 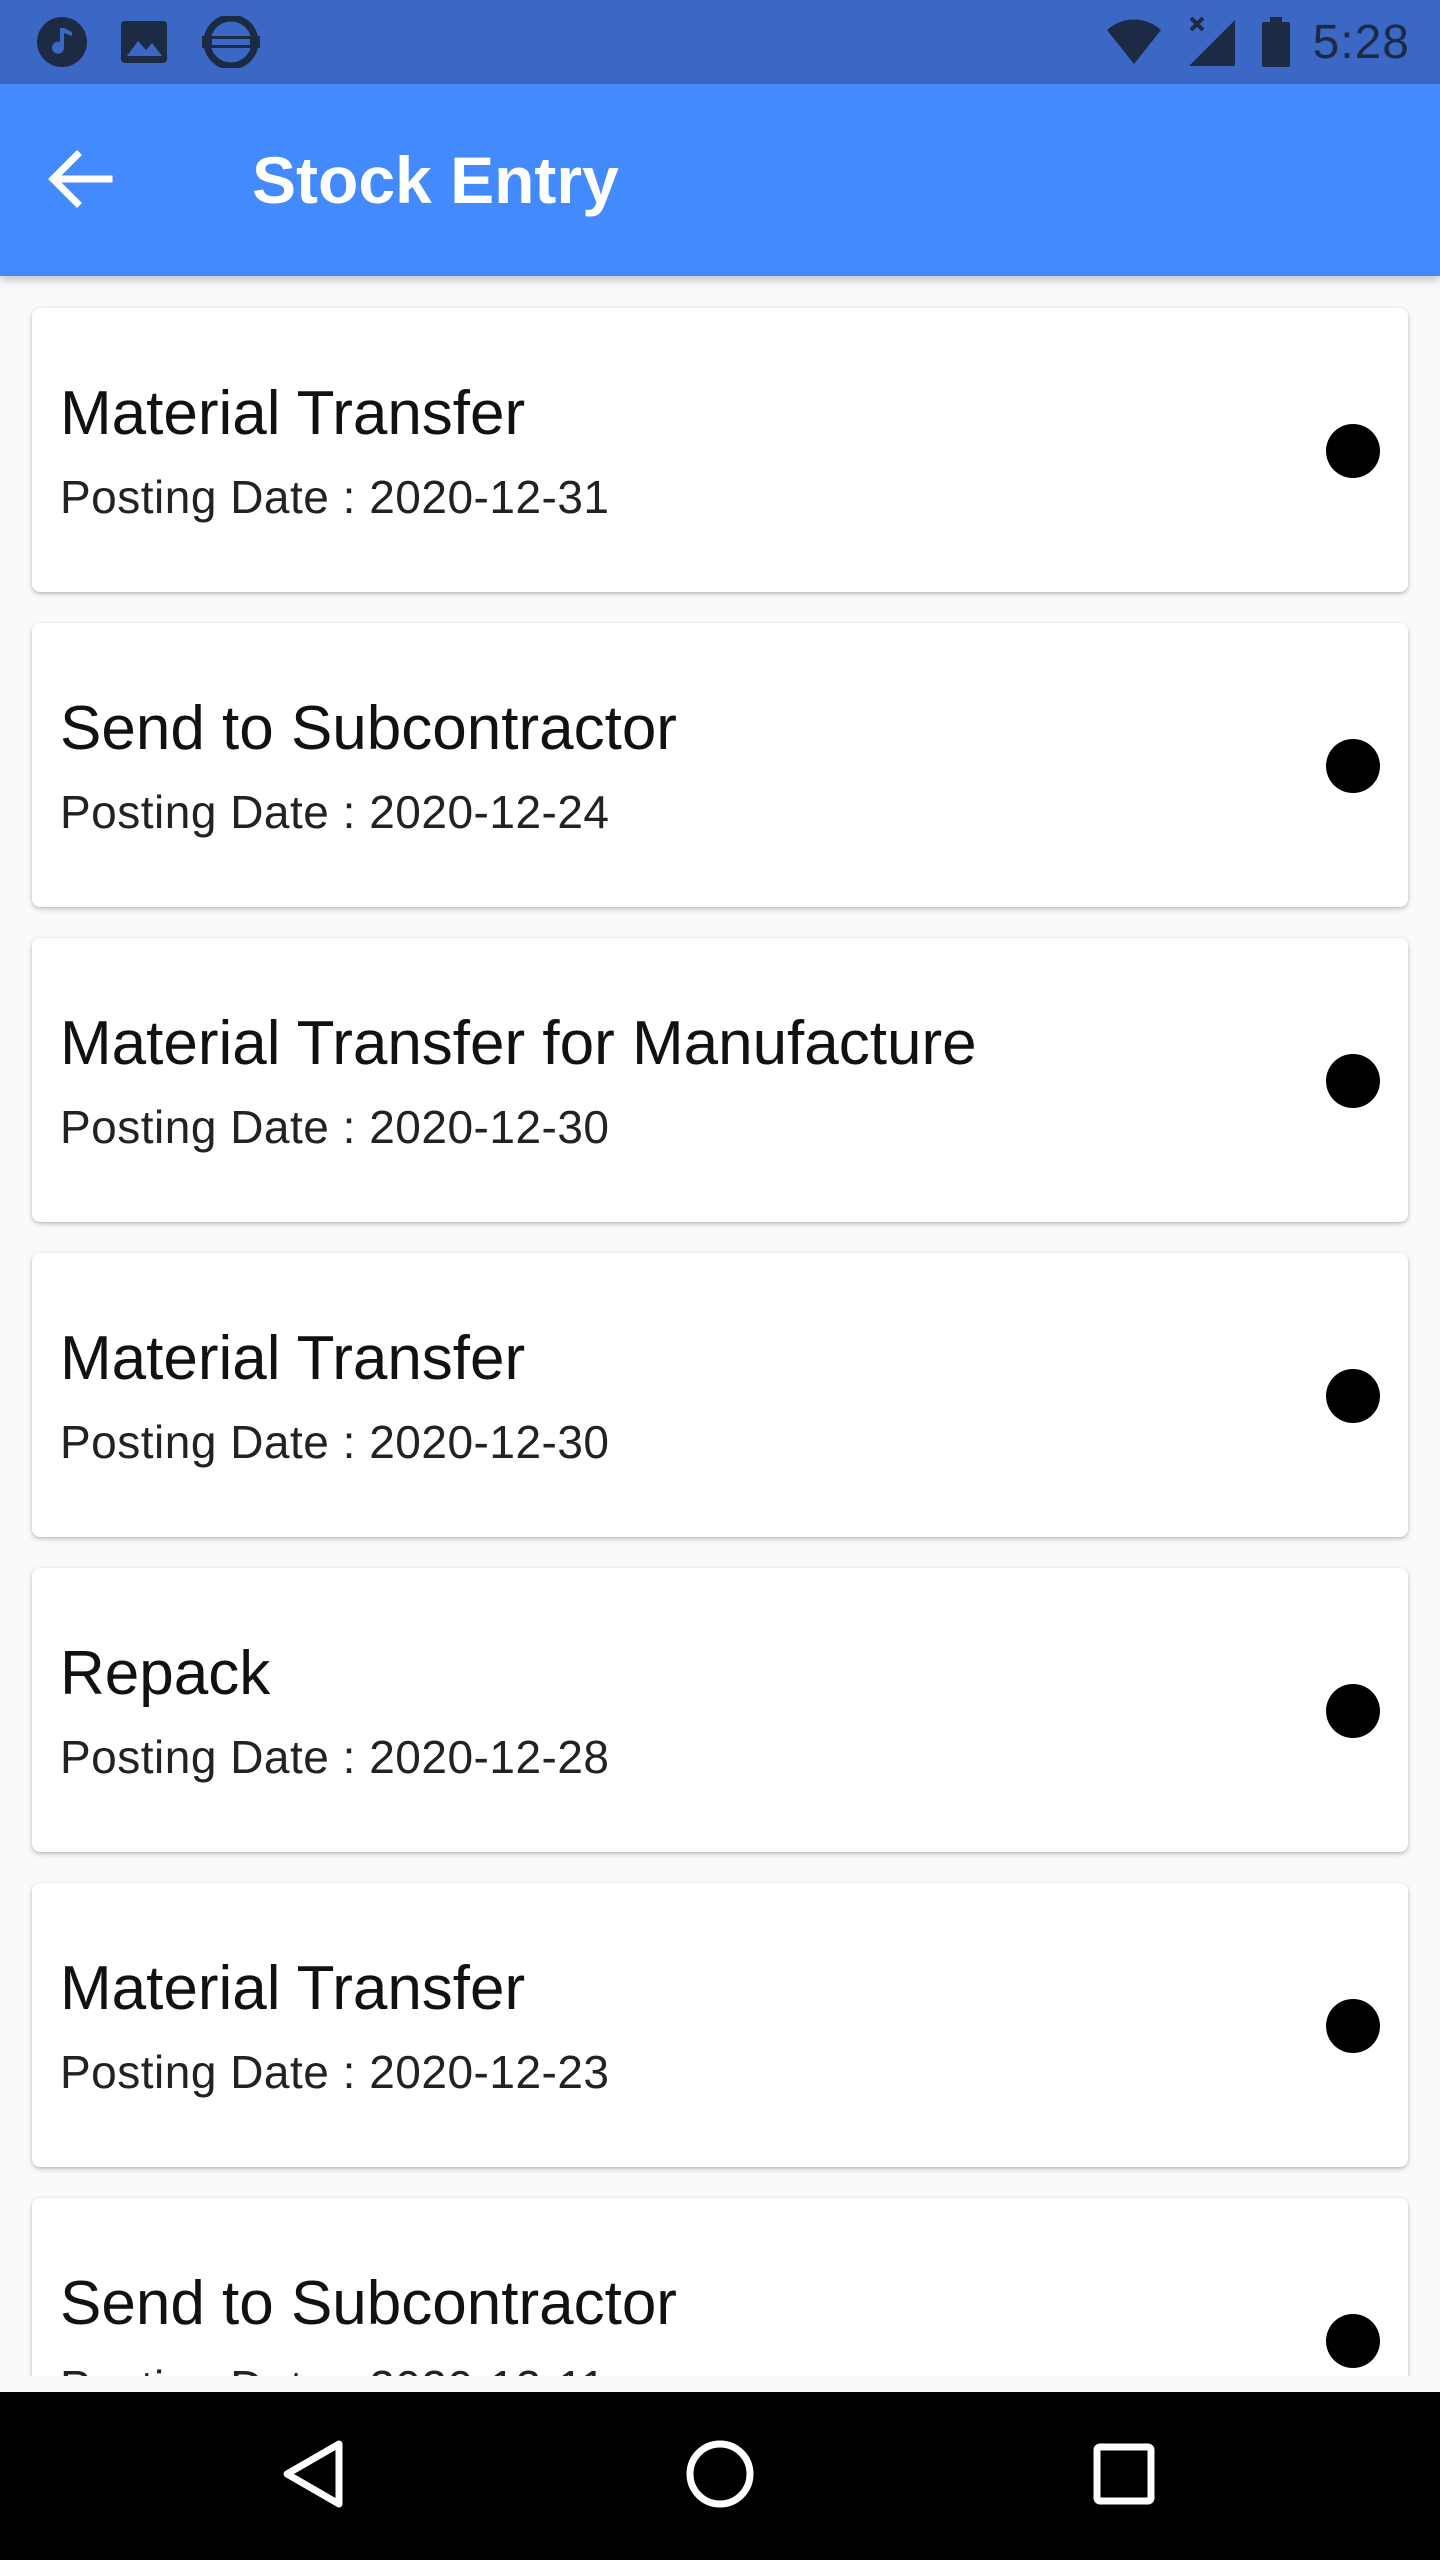 I want to click on home-circle-icon, so click(x=720, y=2476).